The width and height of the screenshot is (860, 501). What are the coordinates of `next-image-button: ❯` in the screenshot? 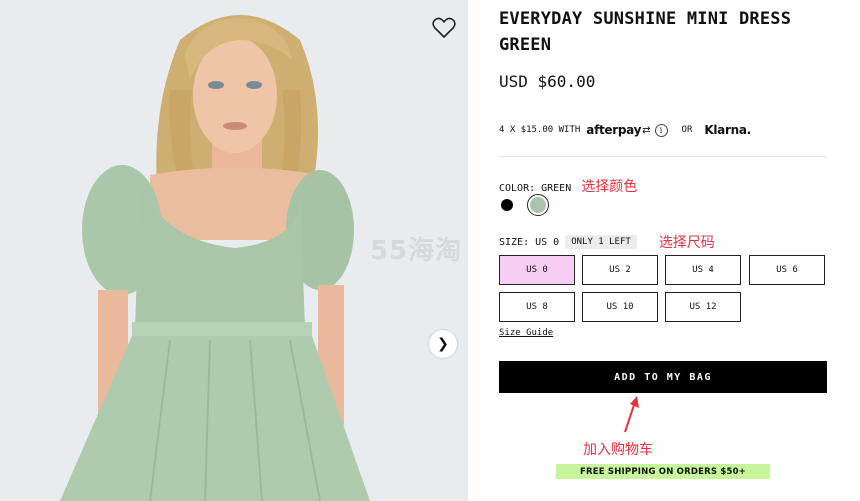 It's located at (443, 344).